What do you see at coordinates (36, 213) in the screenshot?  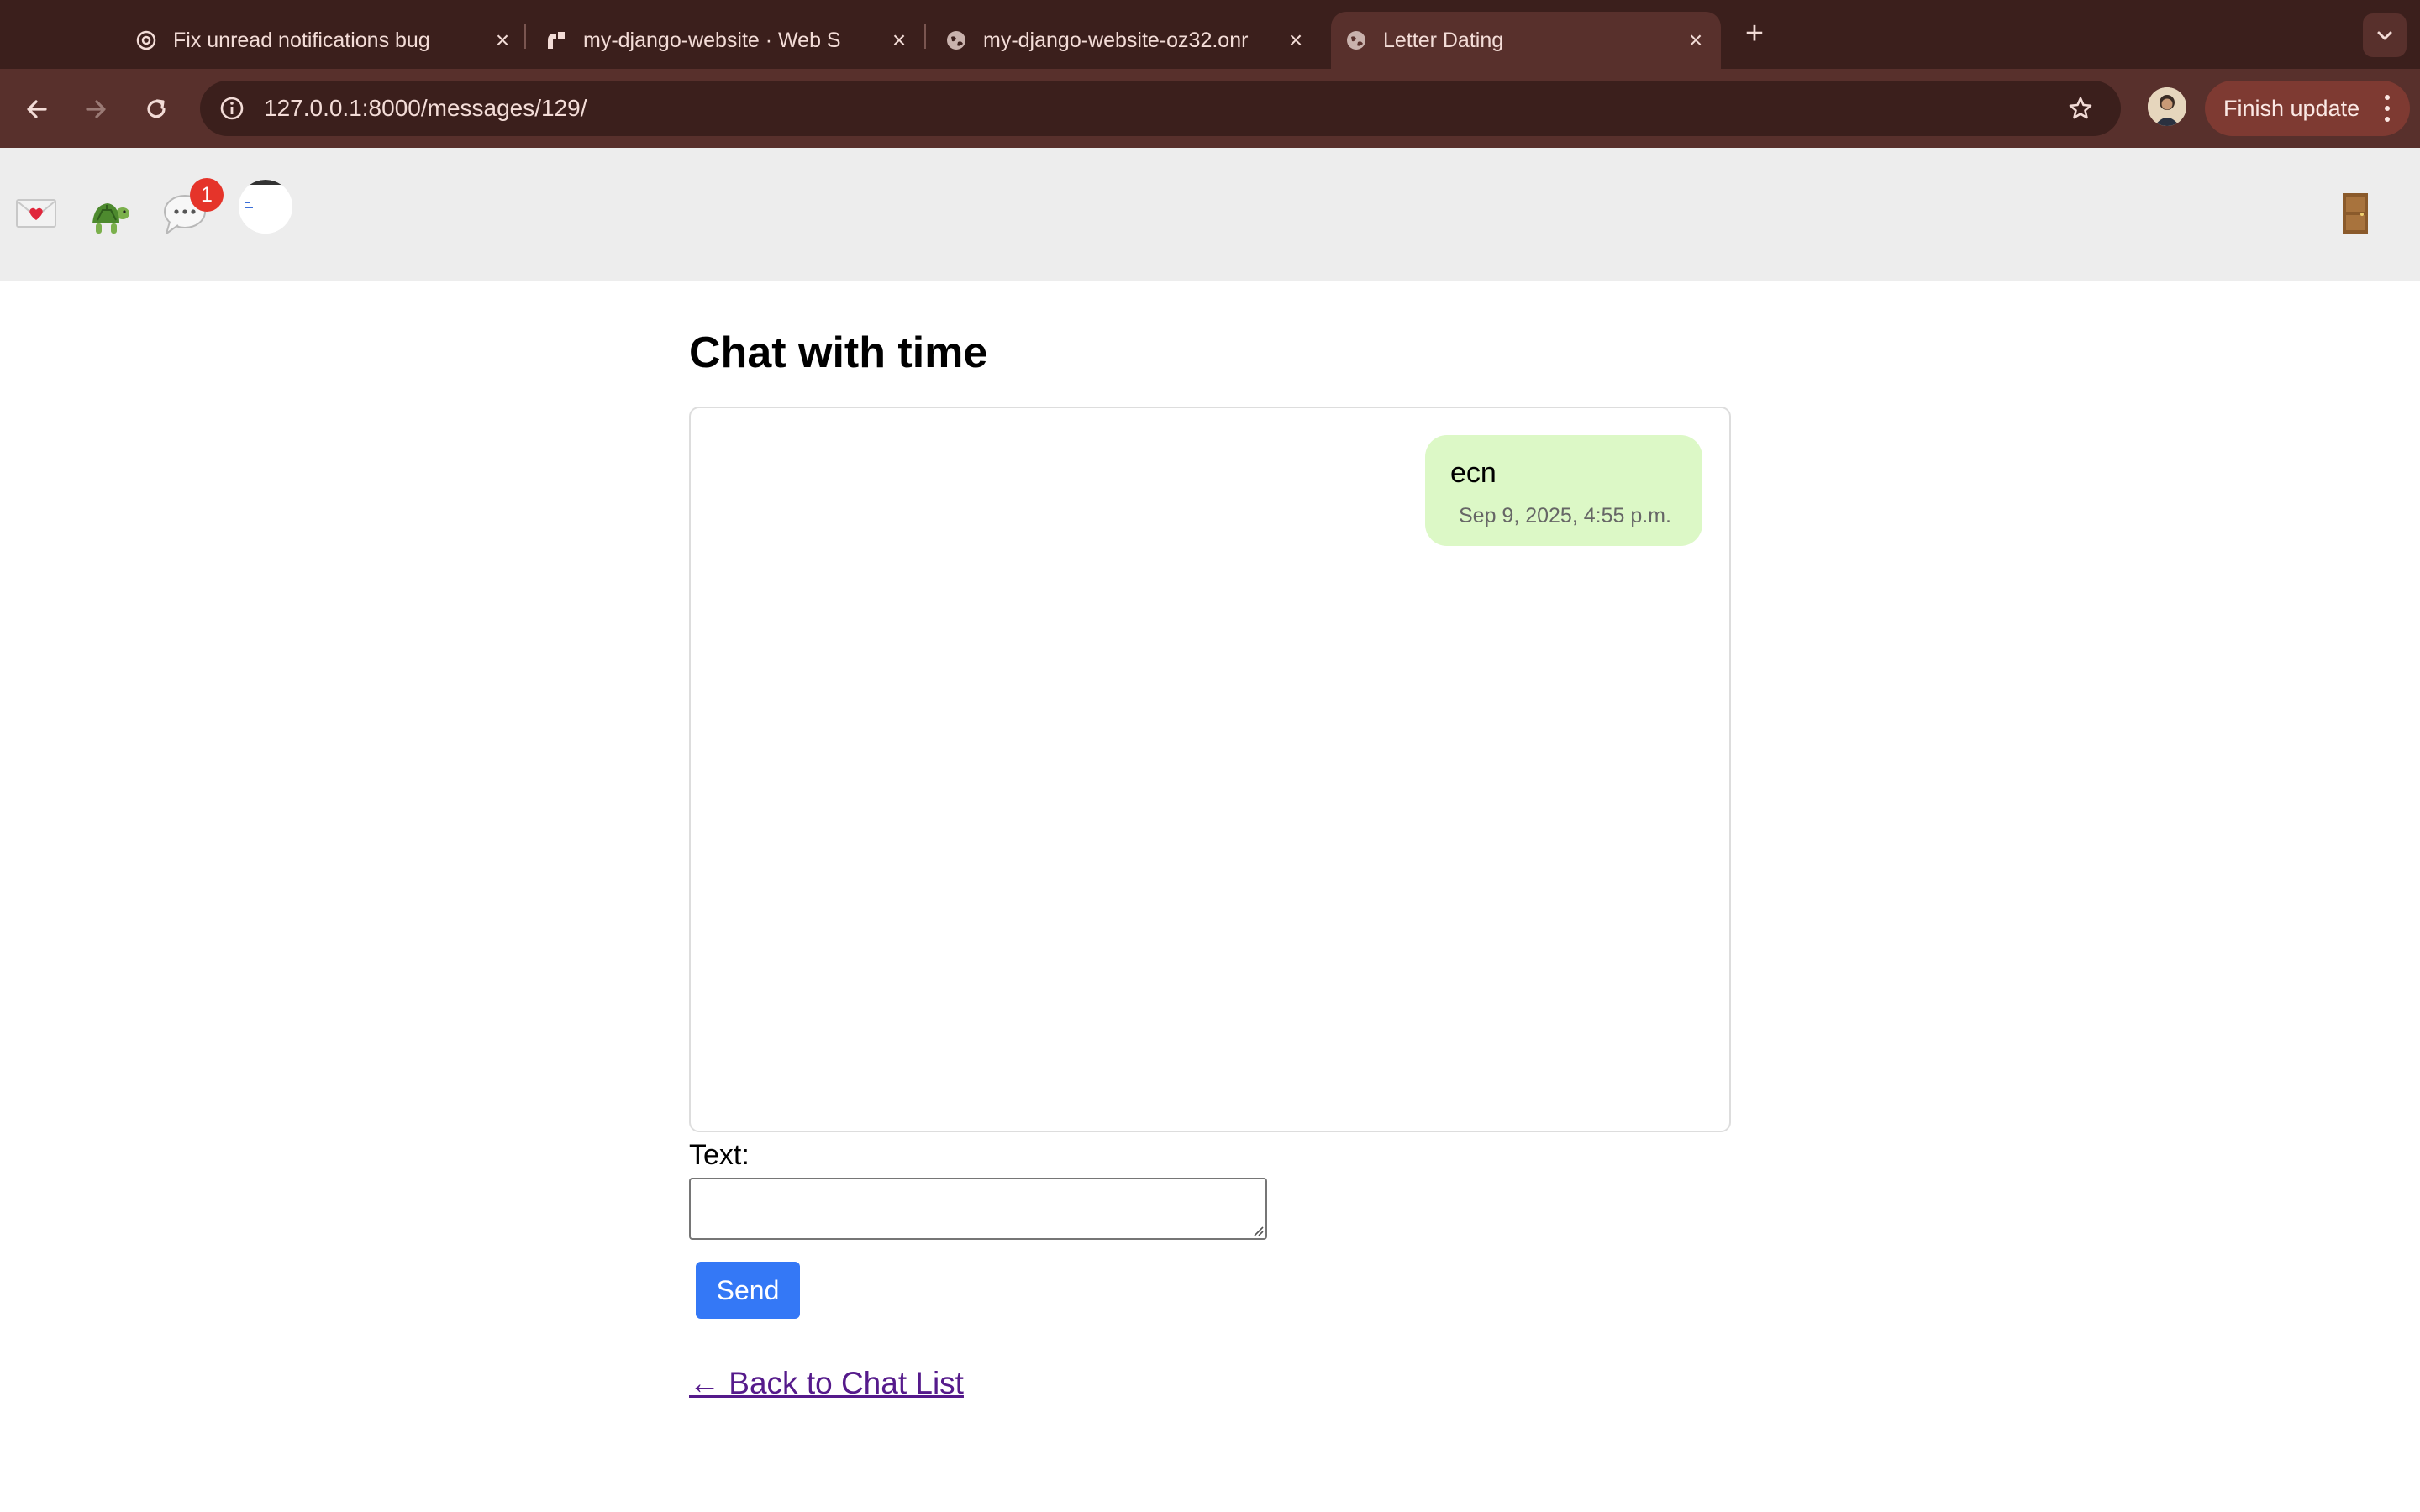 I see `love-letter-icon` at bounding box center [36, 213].